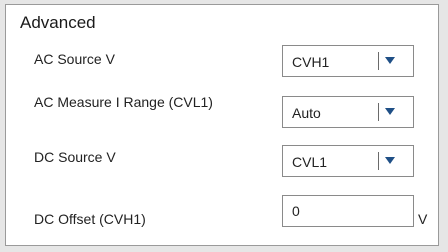  I want to click on dc-offset-value: 0, so click(296, 211).